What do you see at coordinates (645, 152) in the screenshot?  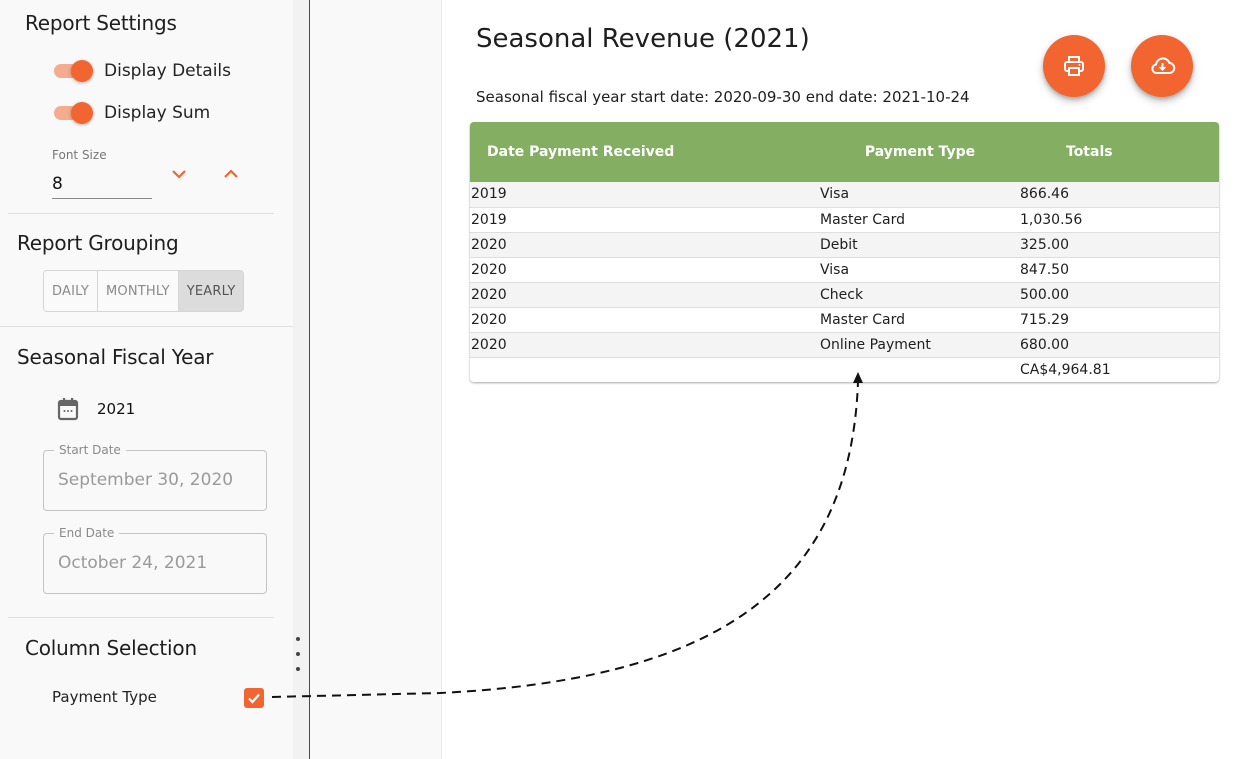 I see `column-header-date: Date Payment Received` at bounding box center [645, 152].